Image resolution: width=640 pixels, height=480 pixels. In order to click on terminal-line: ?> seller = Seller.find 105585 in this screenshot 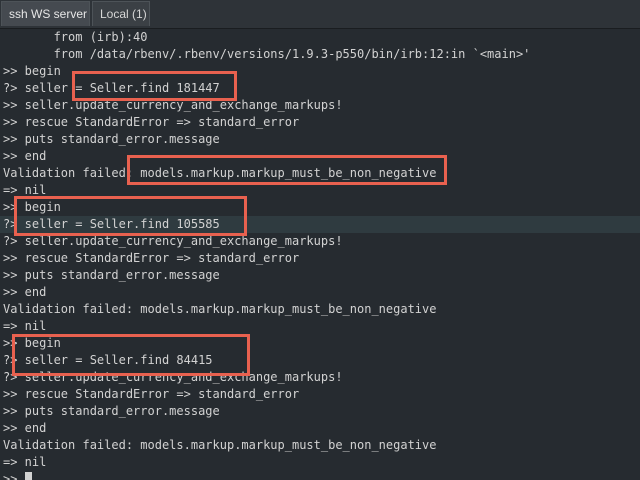, I will do `click(111, 224)`.